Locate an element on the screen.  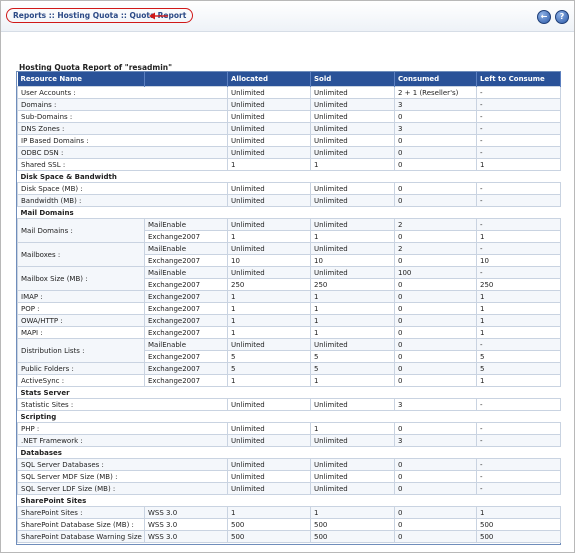
section-row: Stats Server is located at coordinates (289, 392).